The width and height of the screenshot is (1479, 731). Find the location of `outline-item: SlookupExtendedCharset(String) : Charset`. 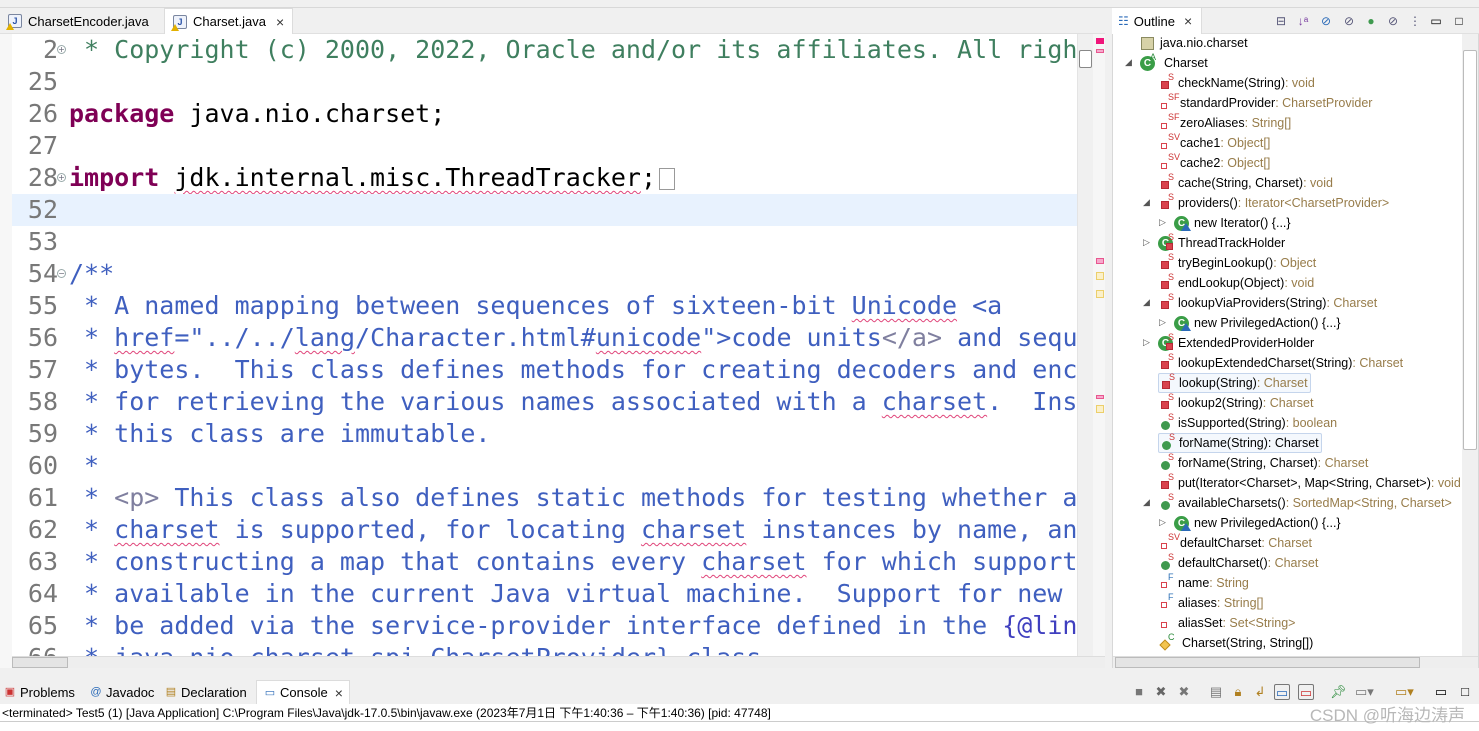

outline-item: SlookupExtendedCharset(String) : Charset is located at coordinates (1280, 362).